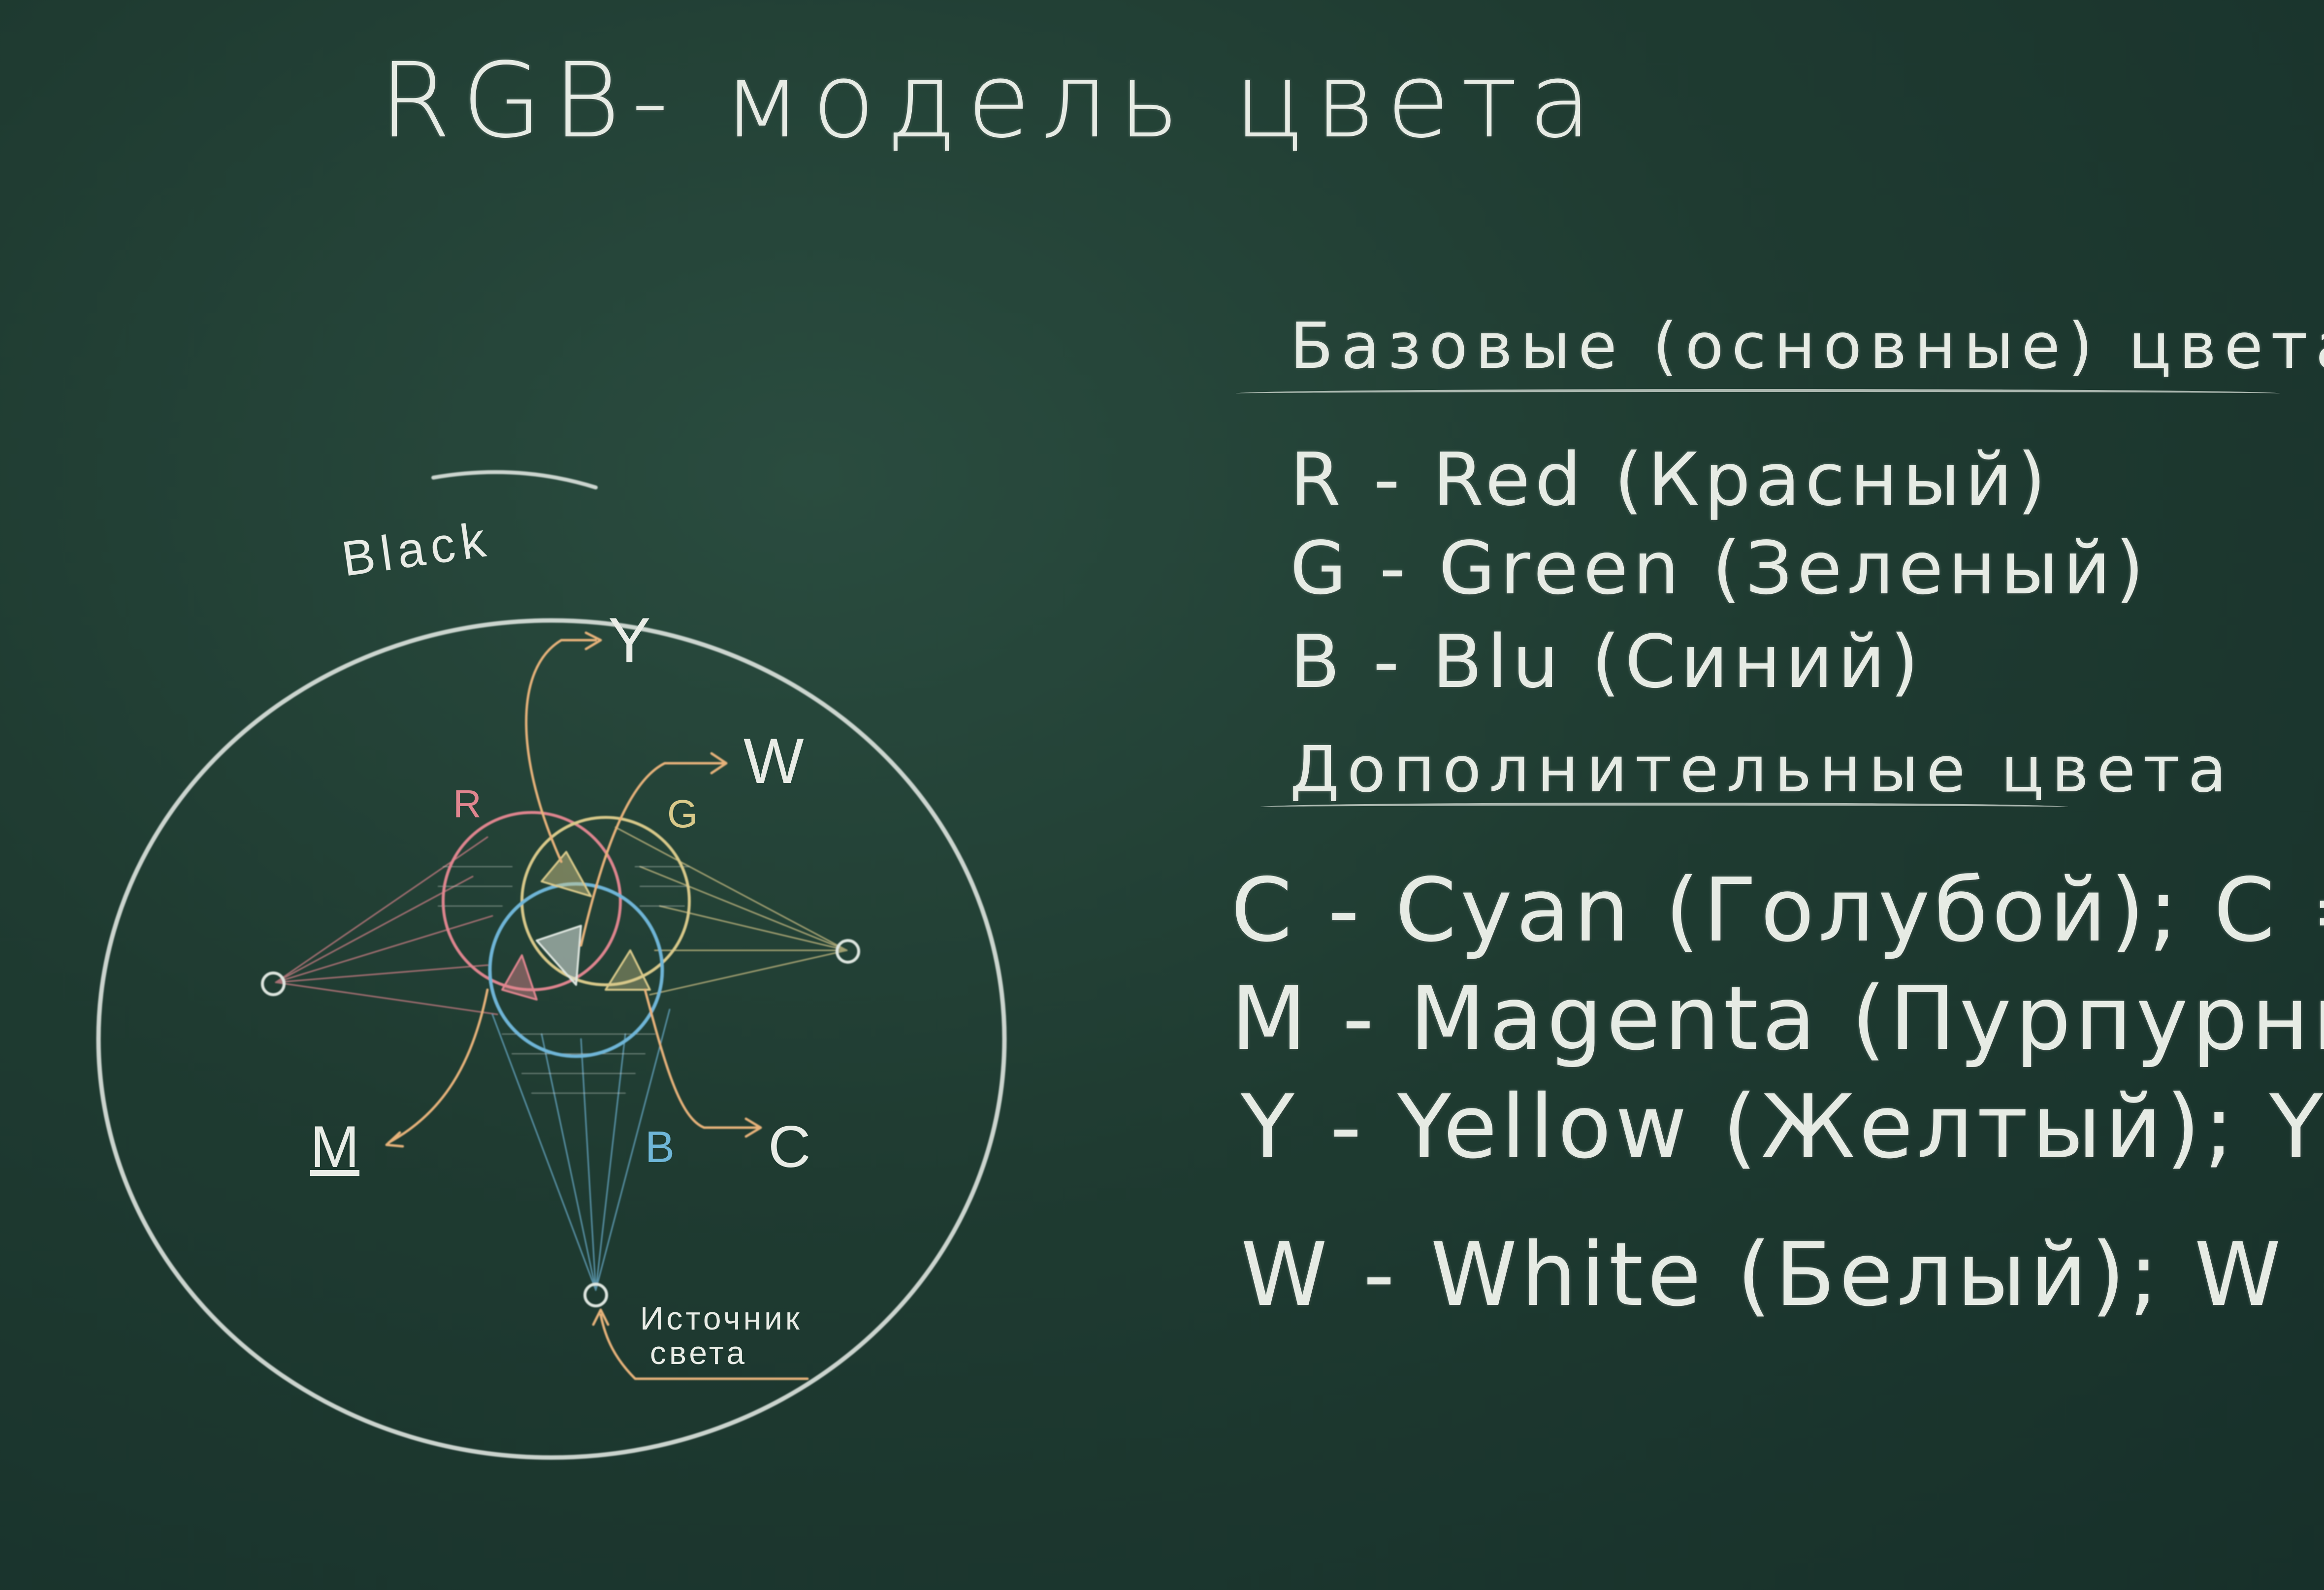 The width and height of the screenshot is (2324, 1590). I want to click on extra-color-magenta: M - Magenta (Пурпурный); M = R + B, so click(1778, 1019).